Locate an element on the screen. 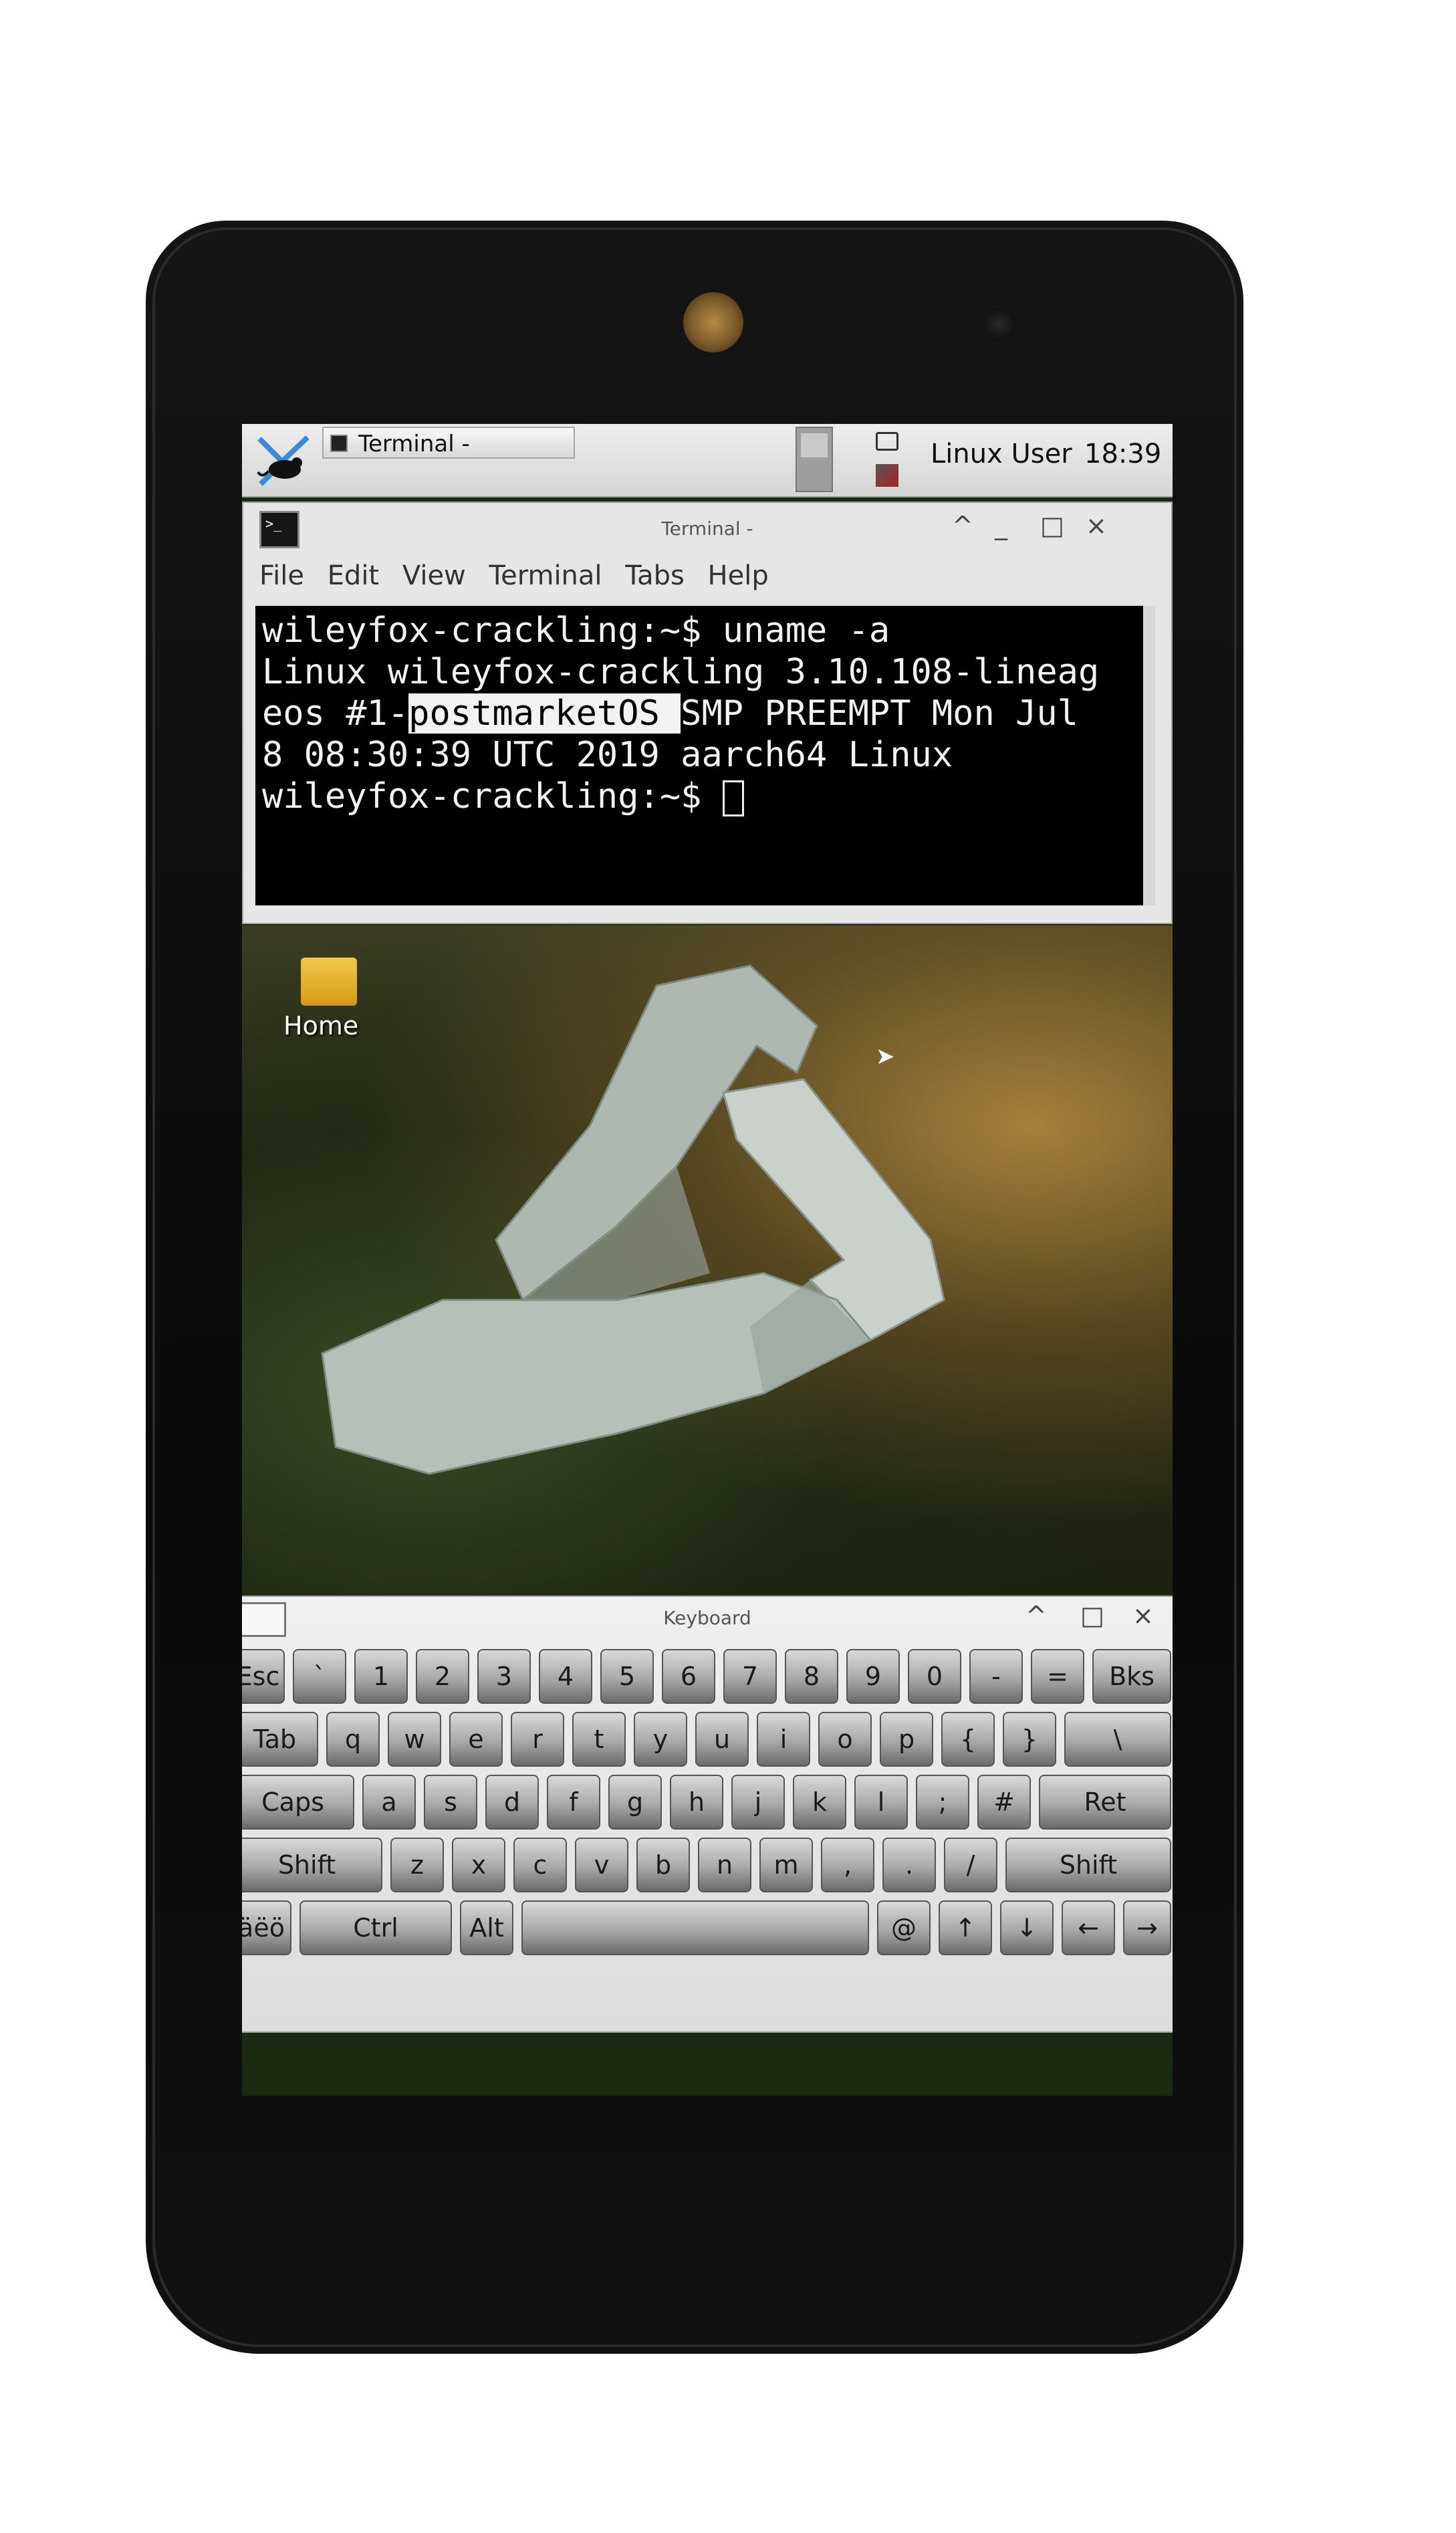 Image resolution: width=1456 pixels, height=2533 pixels. taskbar-terminal-button: Terminal - is located at coordinates (448, 443).